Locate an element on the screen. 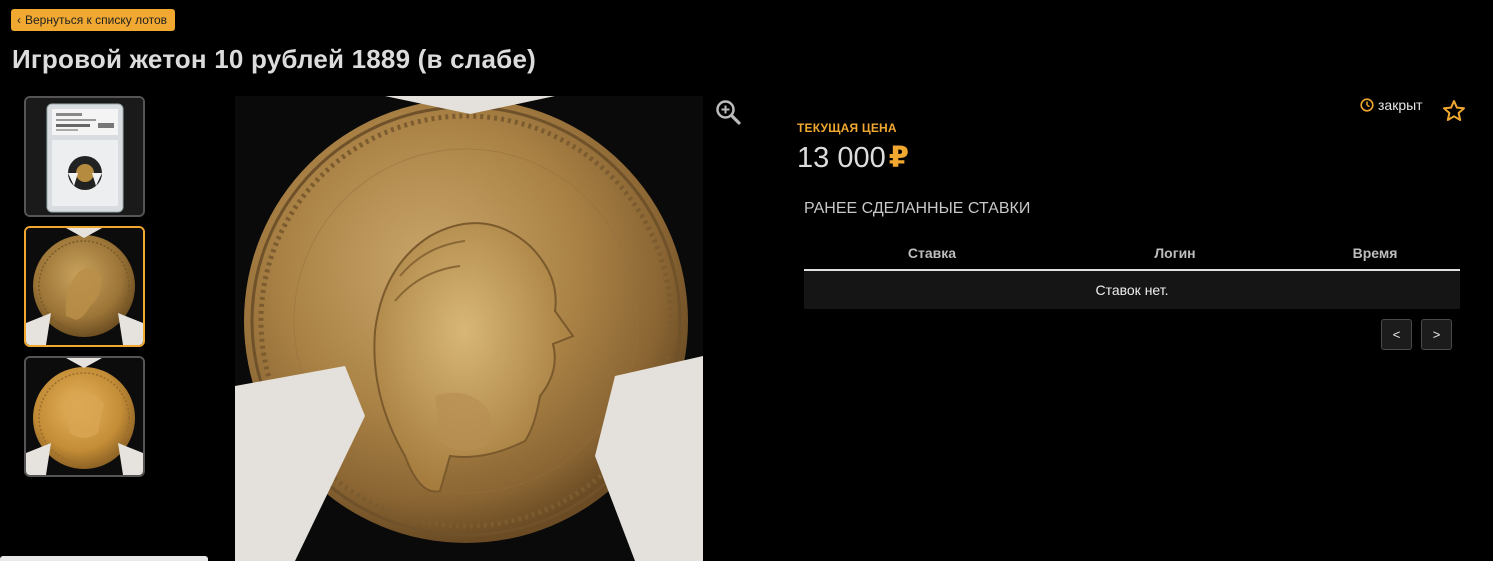 This screenshot has height=561, width=1493. lot-status: закрыт is located at coordinates (1391, 105).